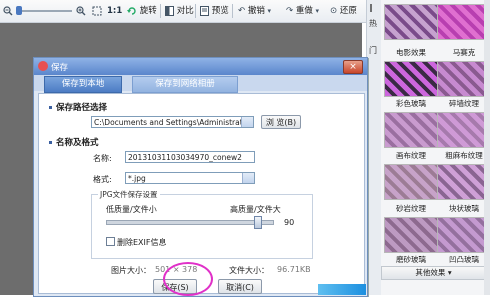 Image resolution: width=490 pixels, height=297 pixels. I want to click on effect-label: 块状玻璃, so click(464, 208).